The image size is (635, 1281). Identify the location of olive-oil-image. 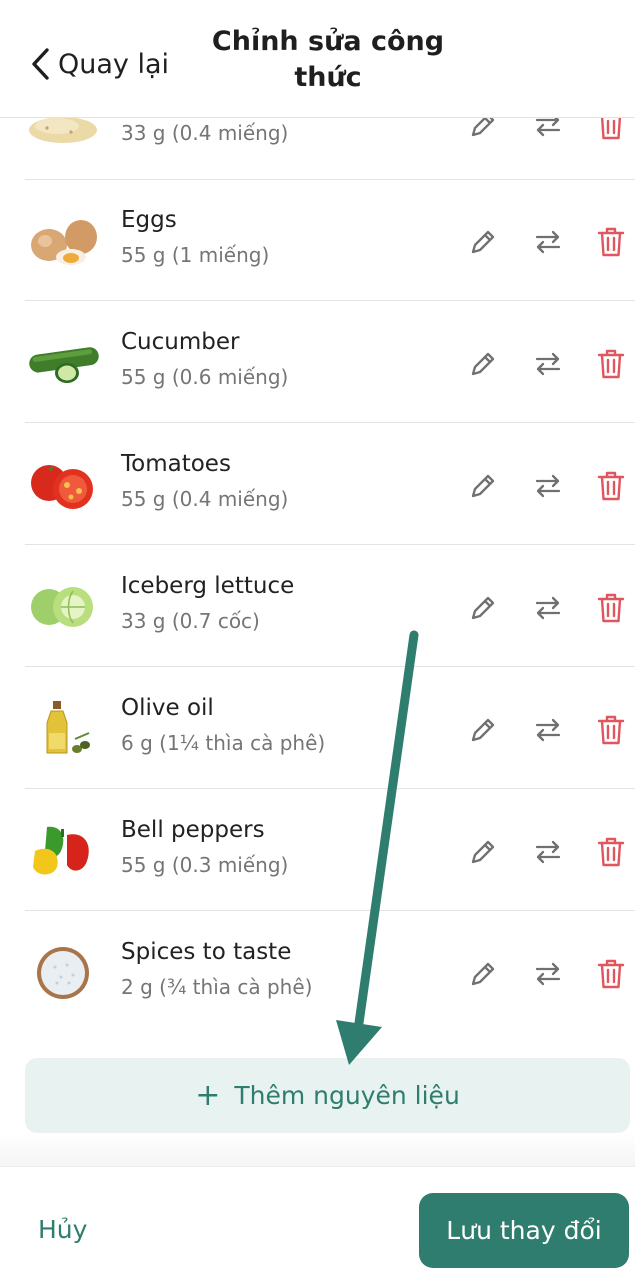
(68, 727).